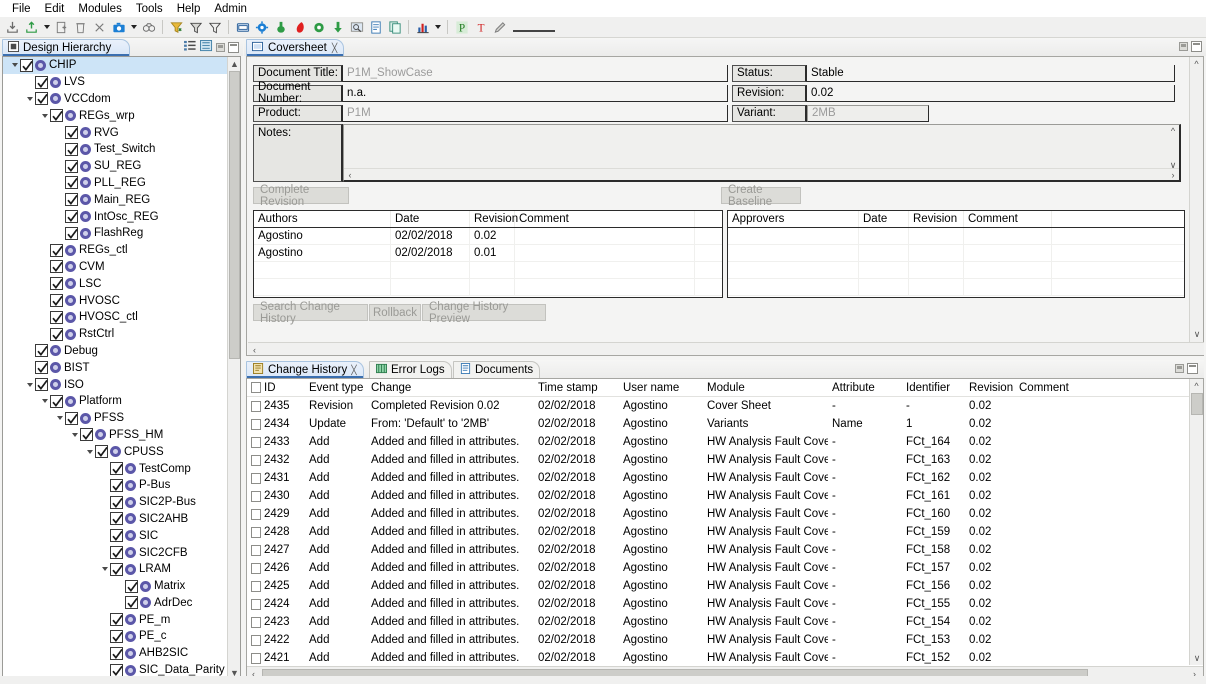 This screenshot has width=1206, height=684. I want to click on scroll-down-icon: ∨, so click(1196, 658).